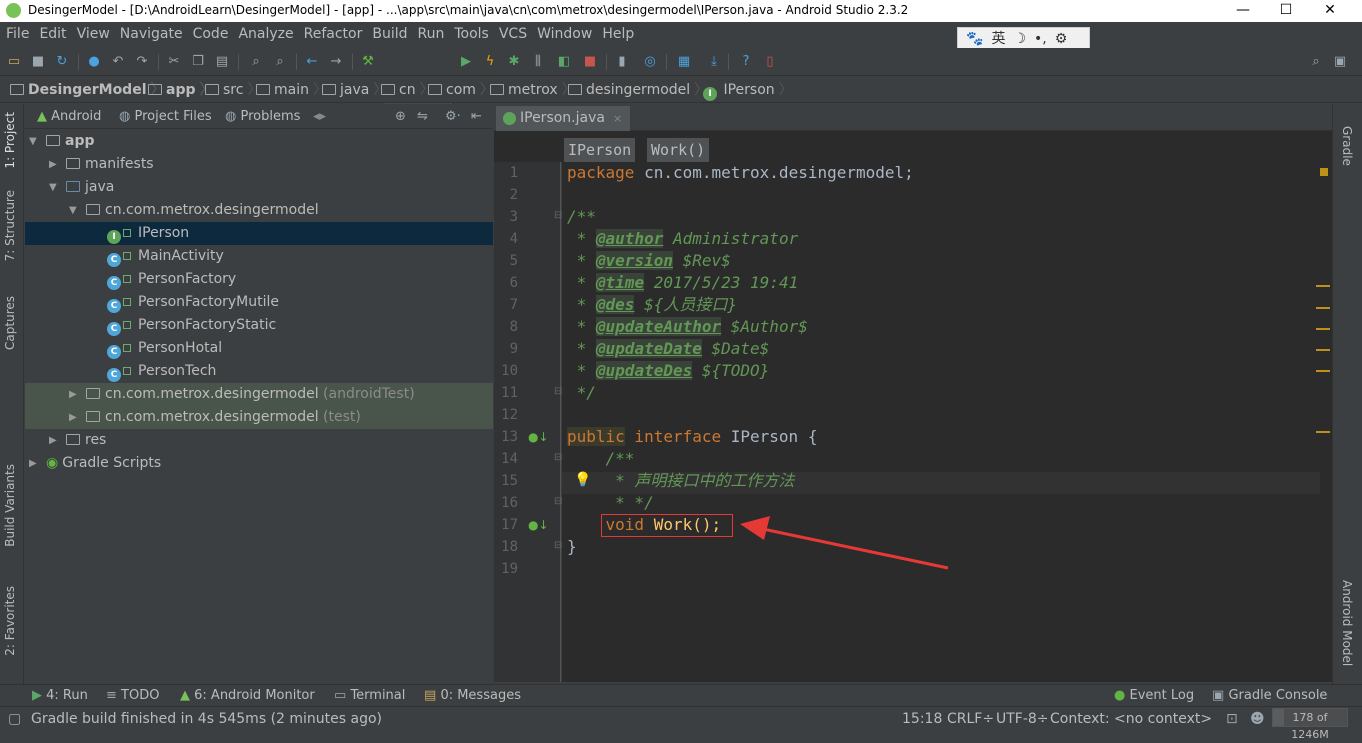 The height and width of the screenshot is (743, 1362). I want to click on tab-structure: 7: Structure, so click(10, 225).